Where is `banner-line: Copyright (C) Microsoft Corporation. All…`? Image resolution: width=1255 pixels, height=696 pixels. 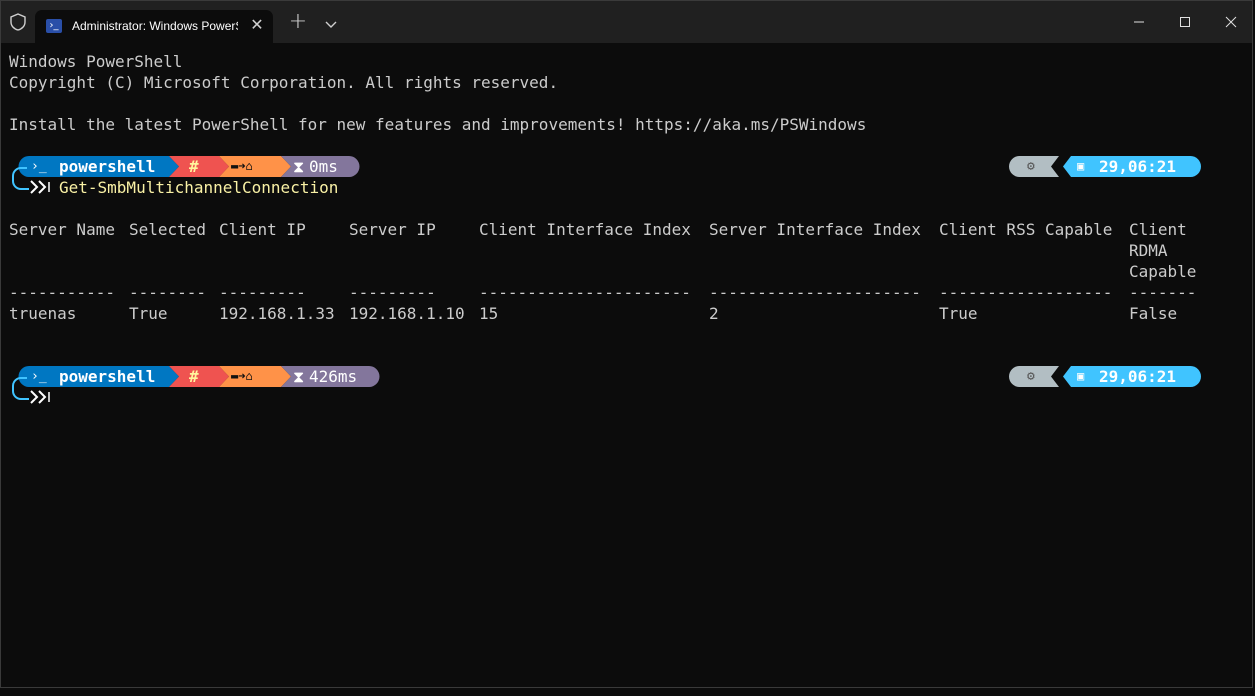
banner-line: Copyright (C) Microsoft Corporation. All… is located at coordinates (284, 82).